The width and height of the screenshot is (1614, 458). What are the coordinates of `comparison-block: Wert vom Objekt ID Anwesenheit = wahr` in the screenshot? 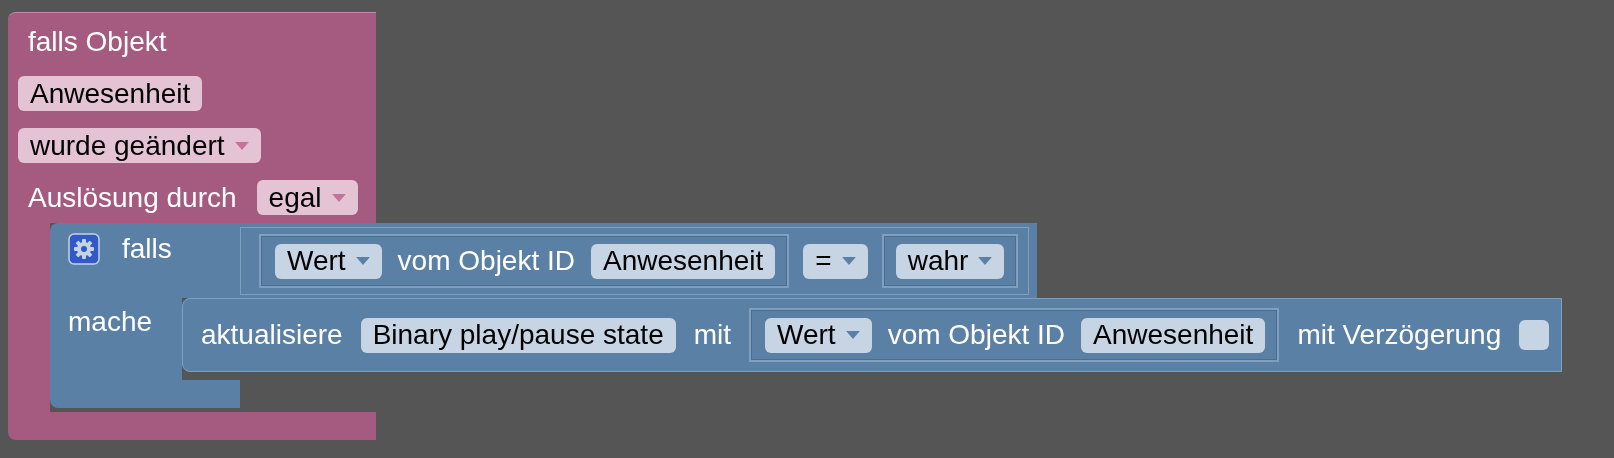 It's located at (635, 261).